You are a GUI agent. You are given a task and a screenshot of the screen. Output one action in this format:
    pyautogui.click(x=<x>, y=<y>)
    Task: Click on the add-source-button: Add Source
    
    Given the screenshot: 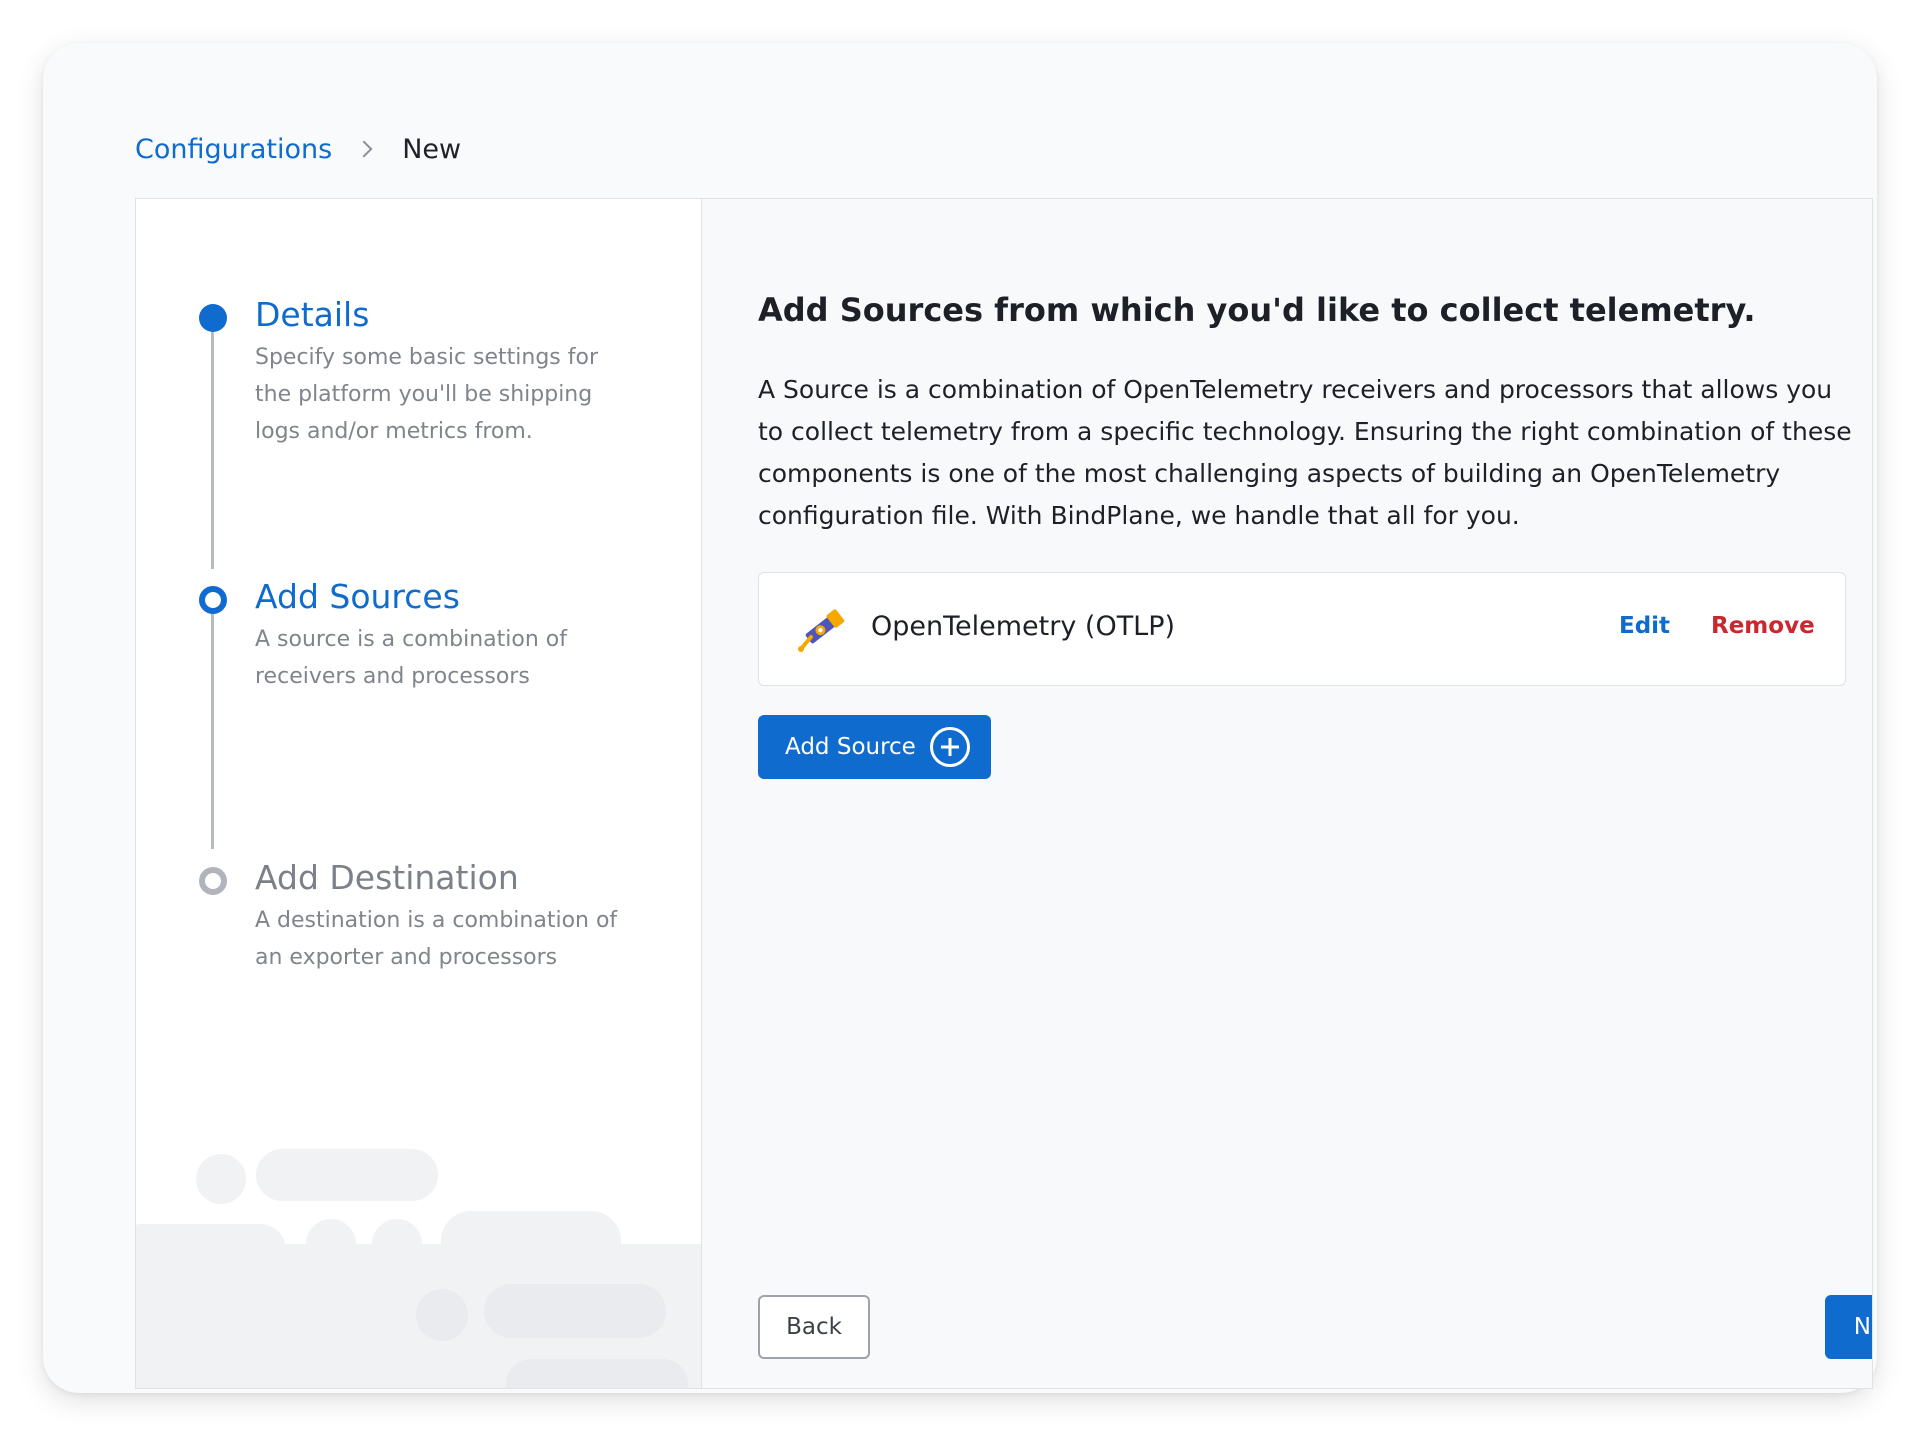 What is the action you would take?
    pyautogui.click(x=874, y=747)
    